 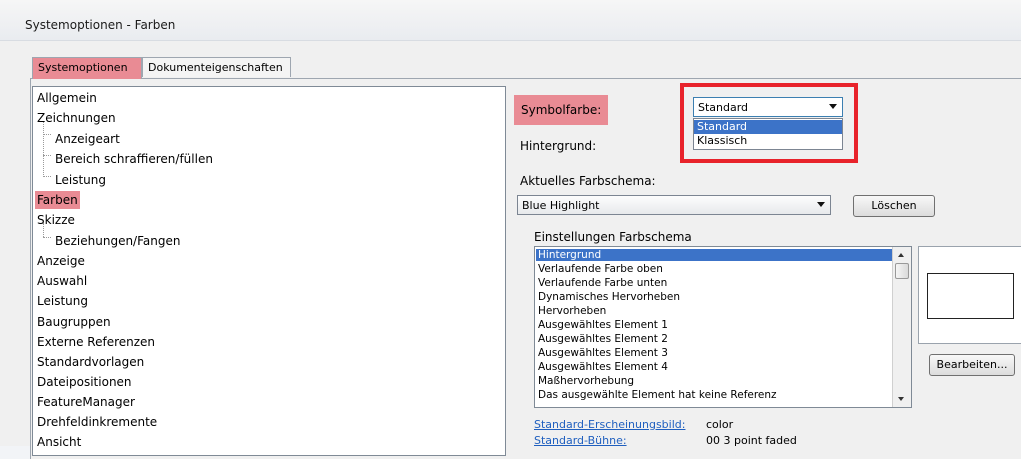 What do you see at coordinates (97, 422) in the screenshot?
I see `tree-item-drehfeldinkremente: Drehfeldinkremente` at bounding box center [97, 422].